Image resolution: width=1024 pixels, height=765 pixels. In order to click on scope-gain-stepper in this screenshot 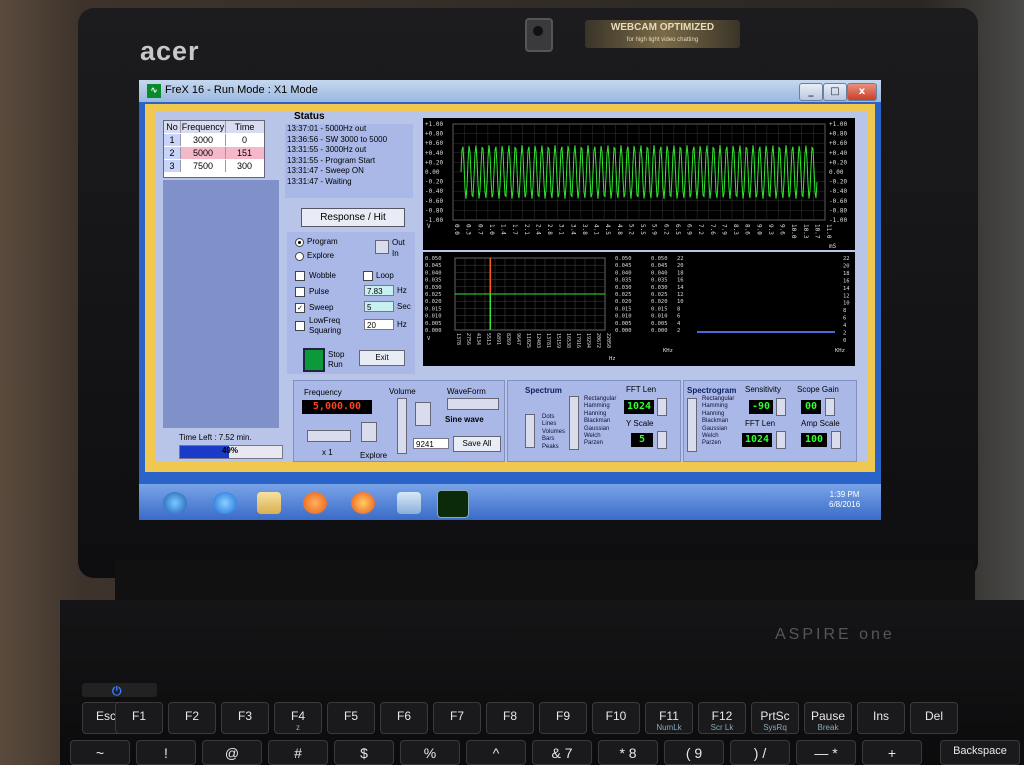, I will do `click(830, 407)`.